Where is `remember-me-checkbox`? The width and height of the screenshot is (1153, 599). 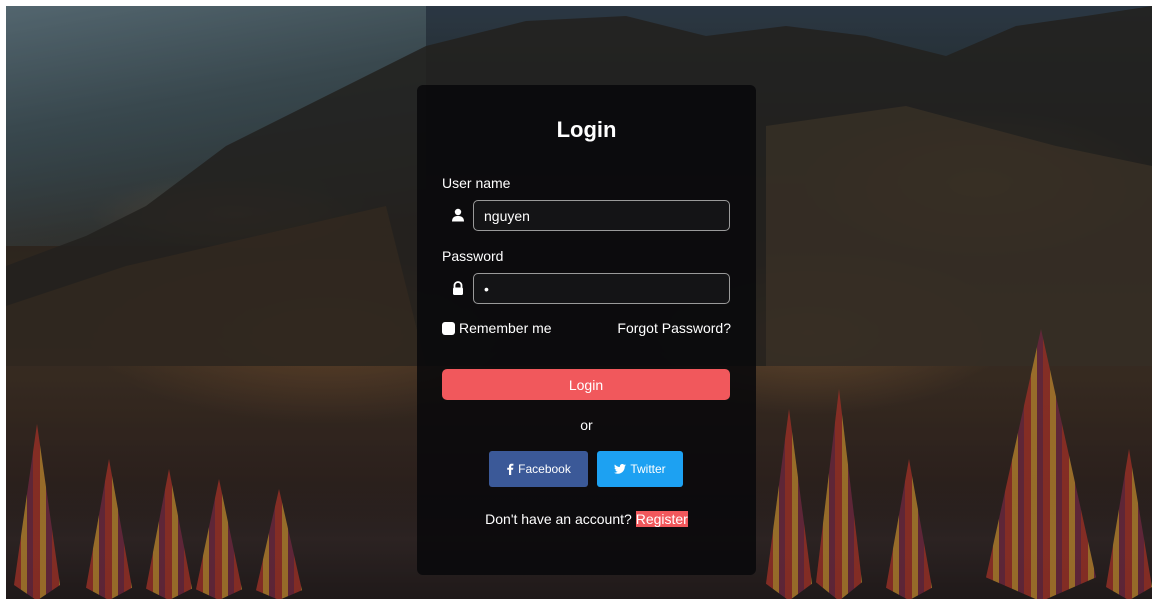 remember-me-checkbox is located at coordinates (448, 328).